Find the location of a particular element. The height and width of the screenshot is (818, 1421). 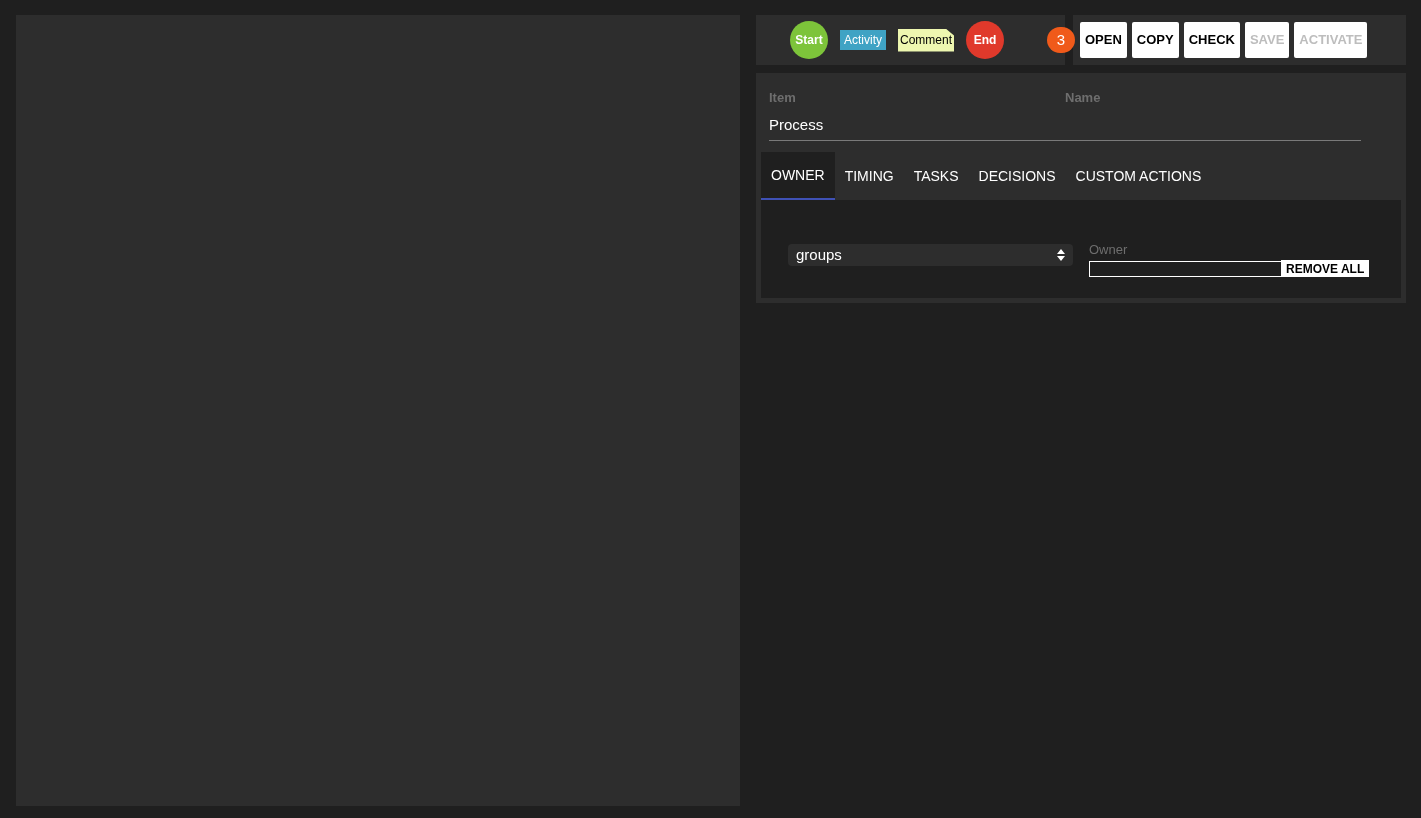

owner-label: Owner is located at coordinates (1109, 250).